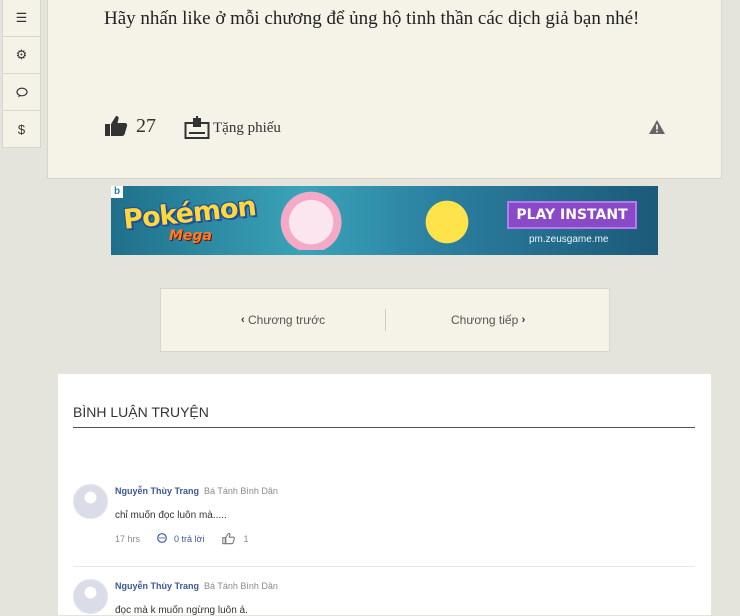 The width and height of the screenshot is (740, 616). What do you see at coordinates (384, 566) in the screenshot?
I see `comment-divider` at bounding box center [384, 566].